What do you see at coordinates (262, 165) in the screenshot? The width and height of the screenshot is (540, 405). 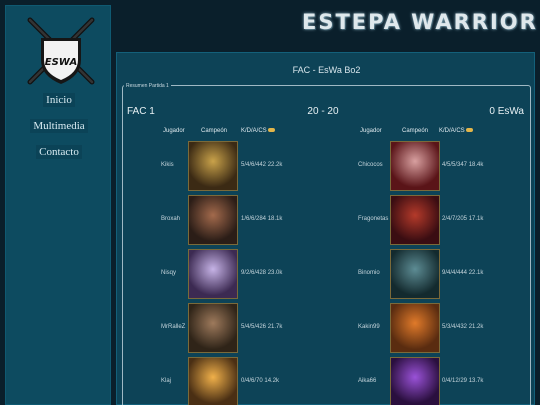 I see `player-stats-left: 5/4/6/442 22.2k` at bounding box center [262, 165].